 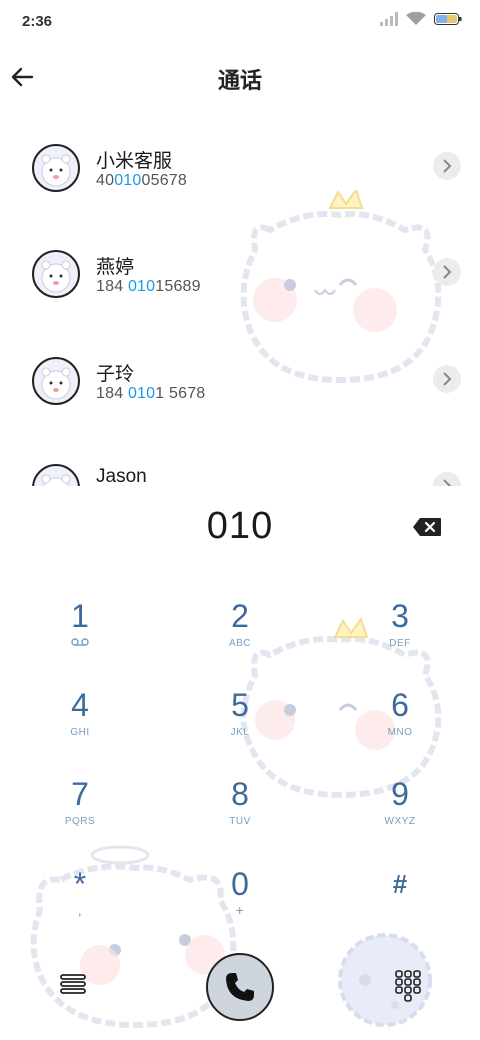 What do you see at coordinates (389, 19) in the screenshot?
I see `signal-icon` at bounding box center [389, 19].